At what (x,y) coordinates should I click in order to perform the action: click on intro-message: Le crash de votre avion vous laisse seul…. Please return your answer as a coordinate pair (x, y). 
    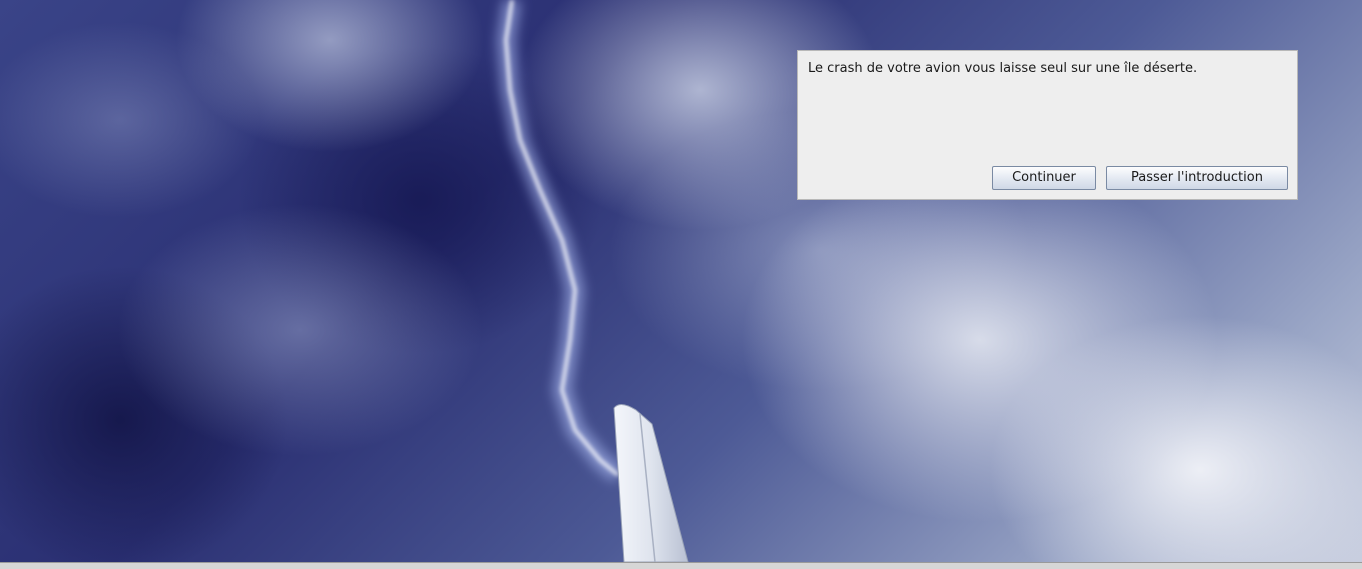
    Looking at the image, I should click on (1003, 68).